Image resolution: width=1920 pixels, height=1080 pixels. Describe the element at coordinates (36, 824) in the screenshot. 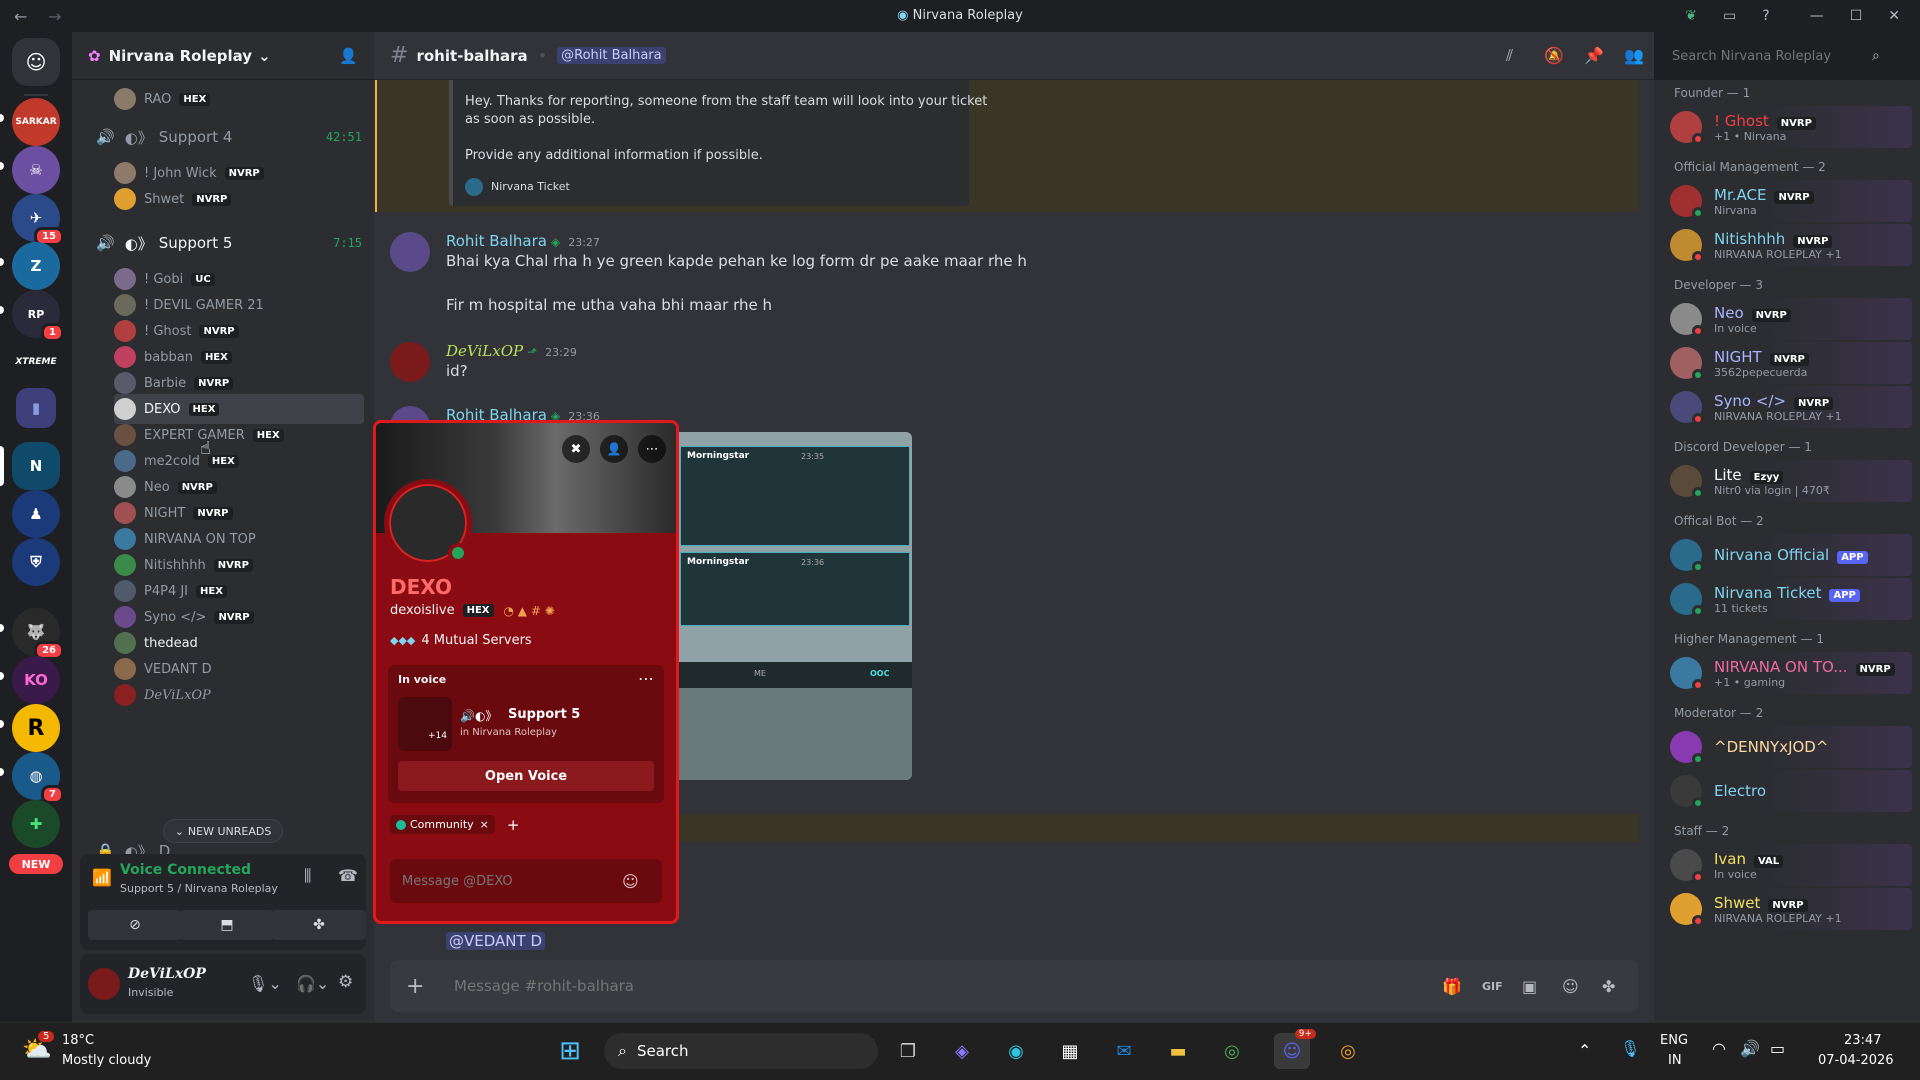

I see `server-game-controller: ✚` at that location.